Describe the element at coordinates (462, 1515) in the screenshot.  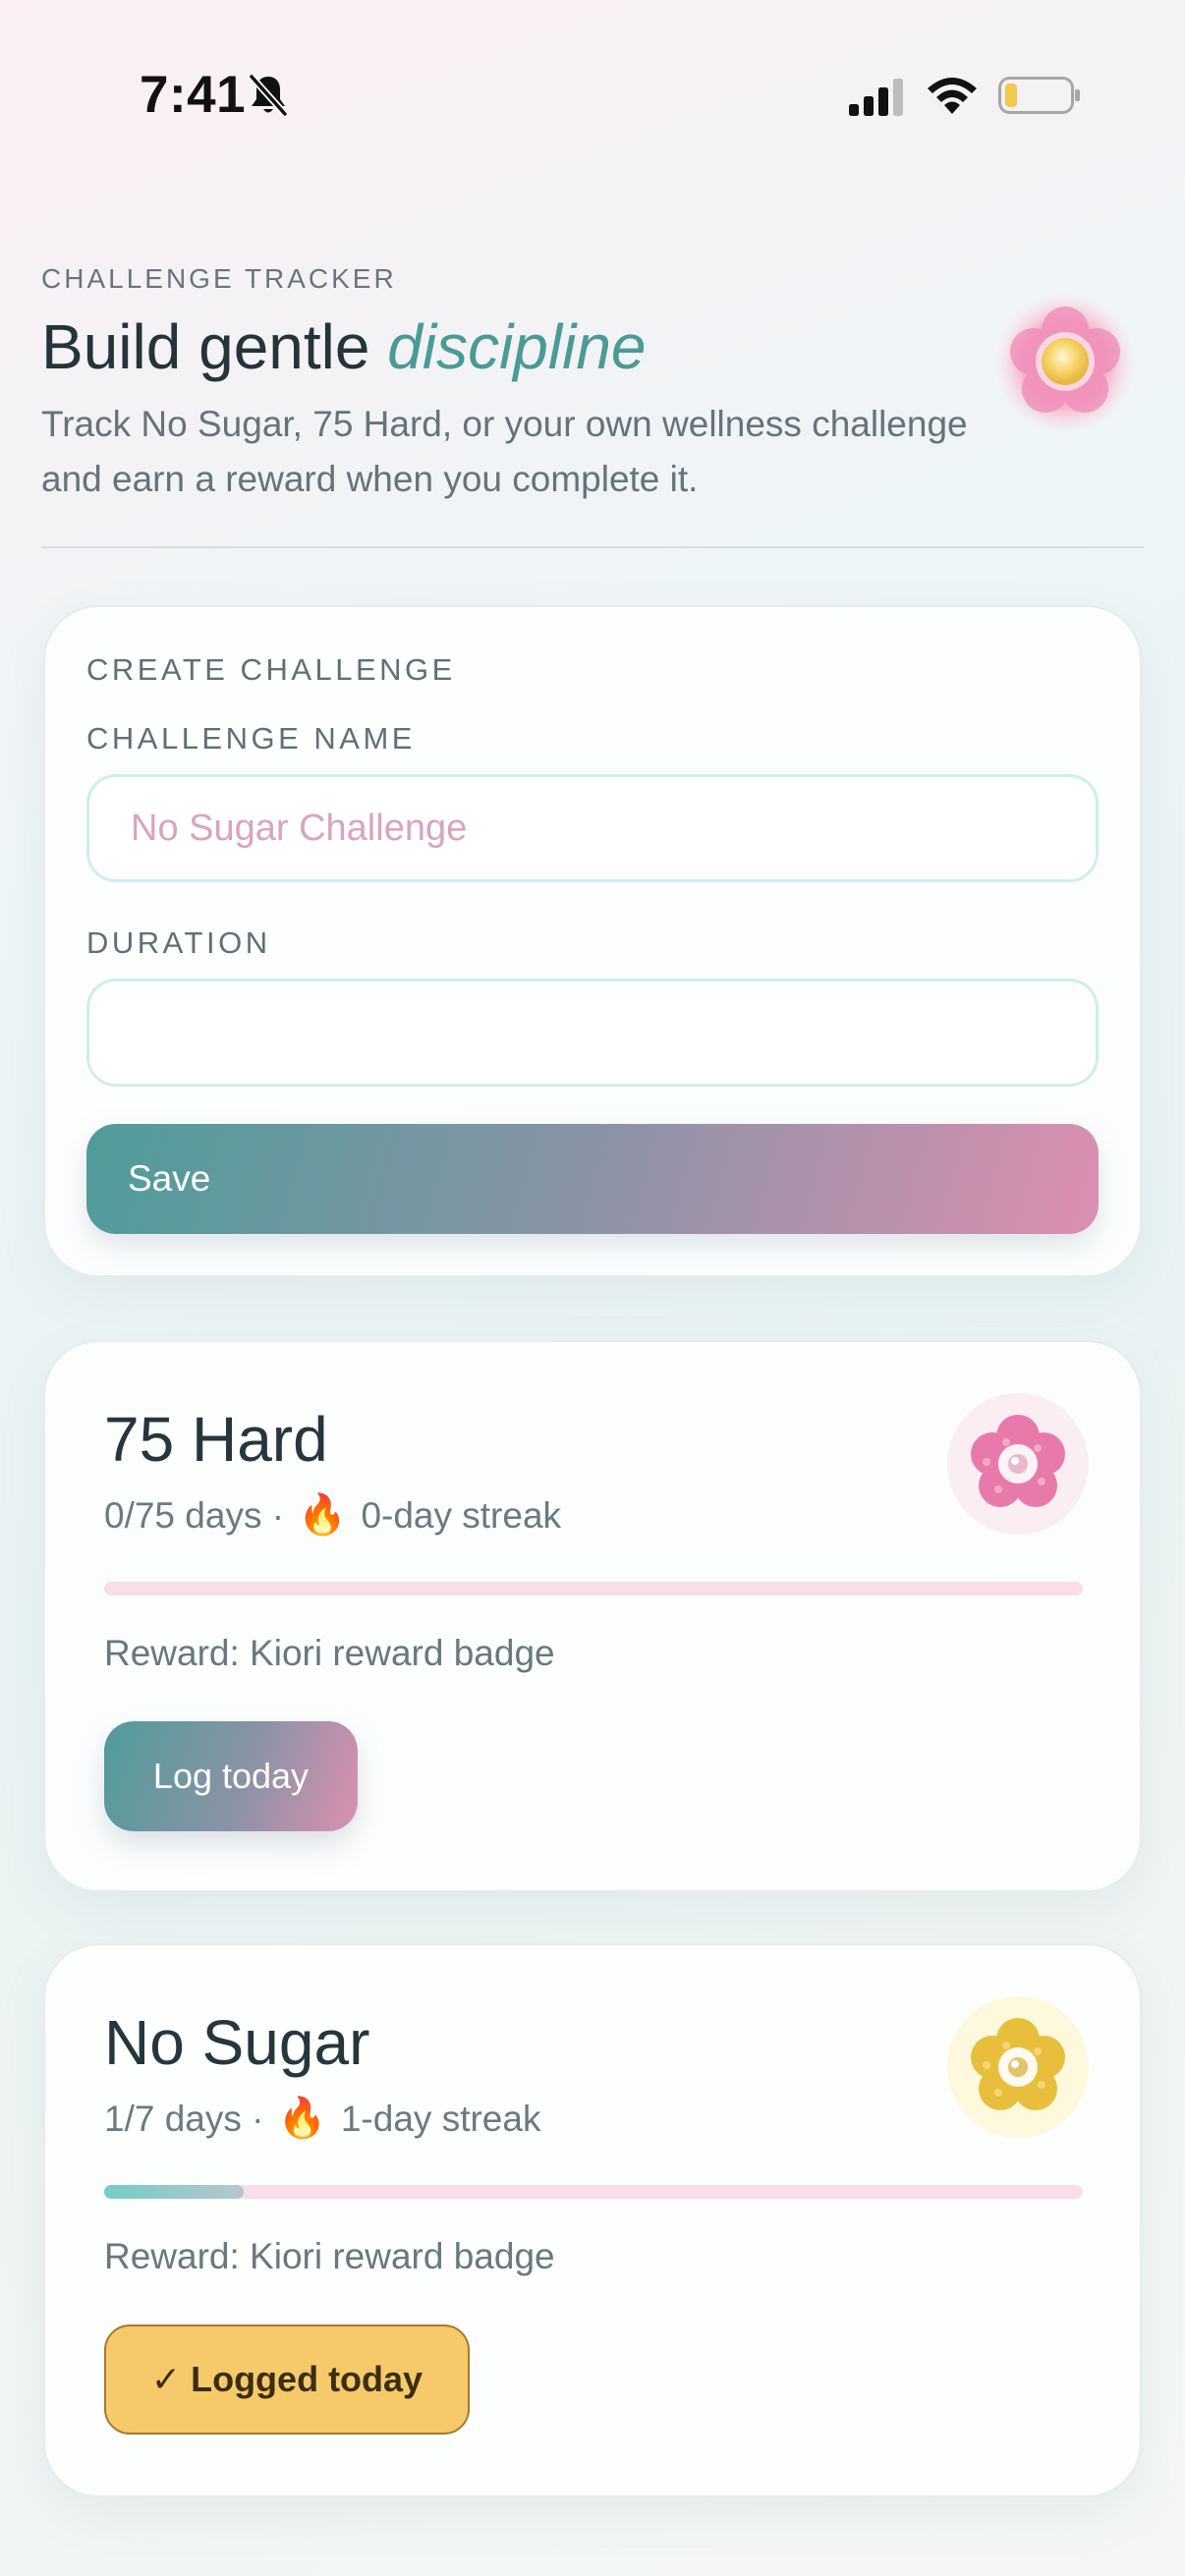
I see `challenge-streak: 0-day streak` at that location.